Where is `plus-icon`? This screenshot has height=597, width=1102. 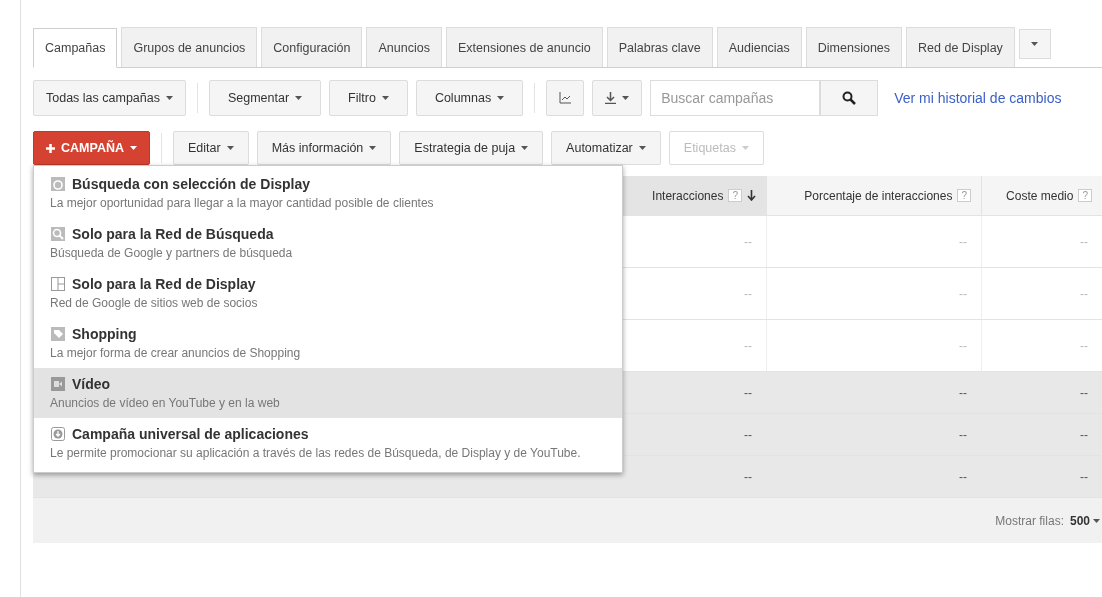
plus-icon is located at coordinates (50, 148).